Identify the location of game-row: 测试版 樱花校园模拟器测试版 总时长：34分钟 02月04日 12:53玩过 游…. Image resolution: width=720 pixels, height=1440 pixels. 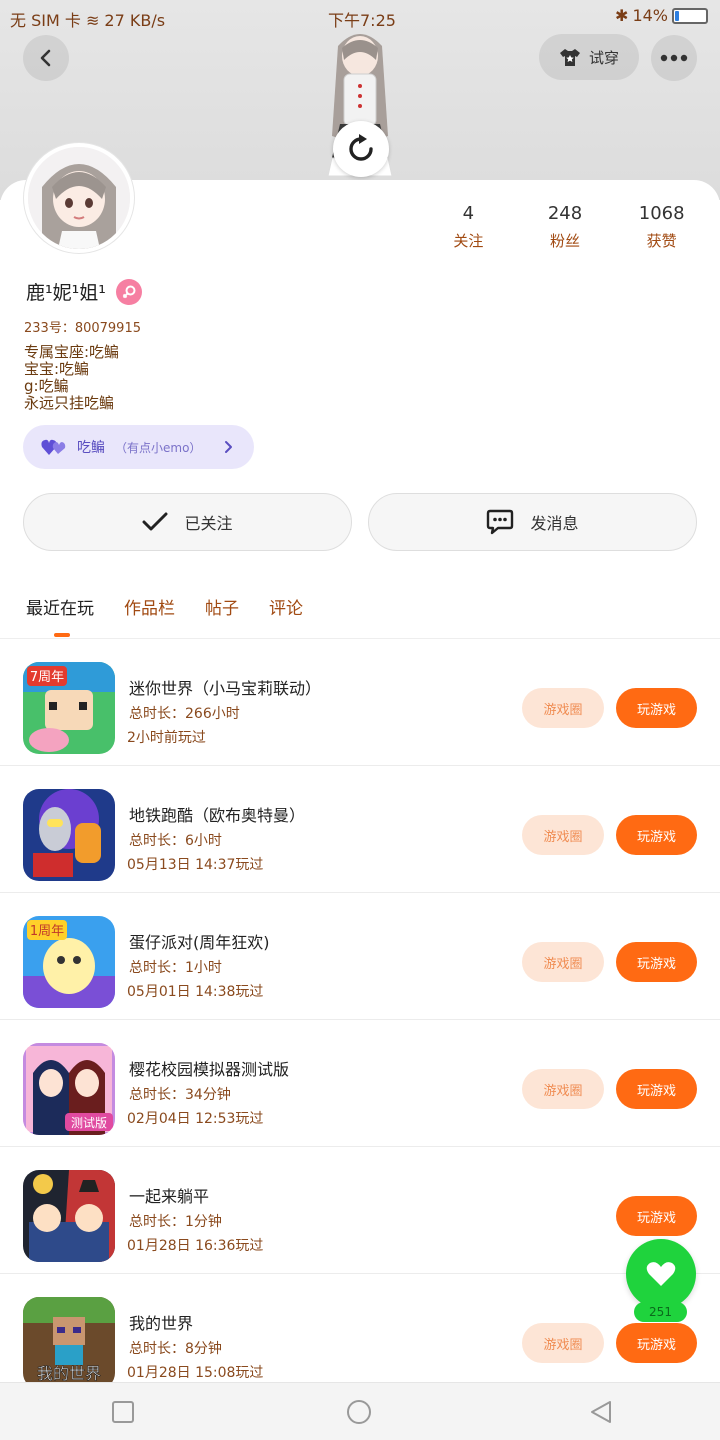
(360, 1083).